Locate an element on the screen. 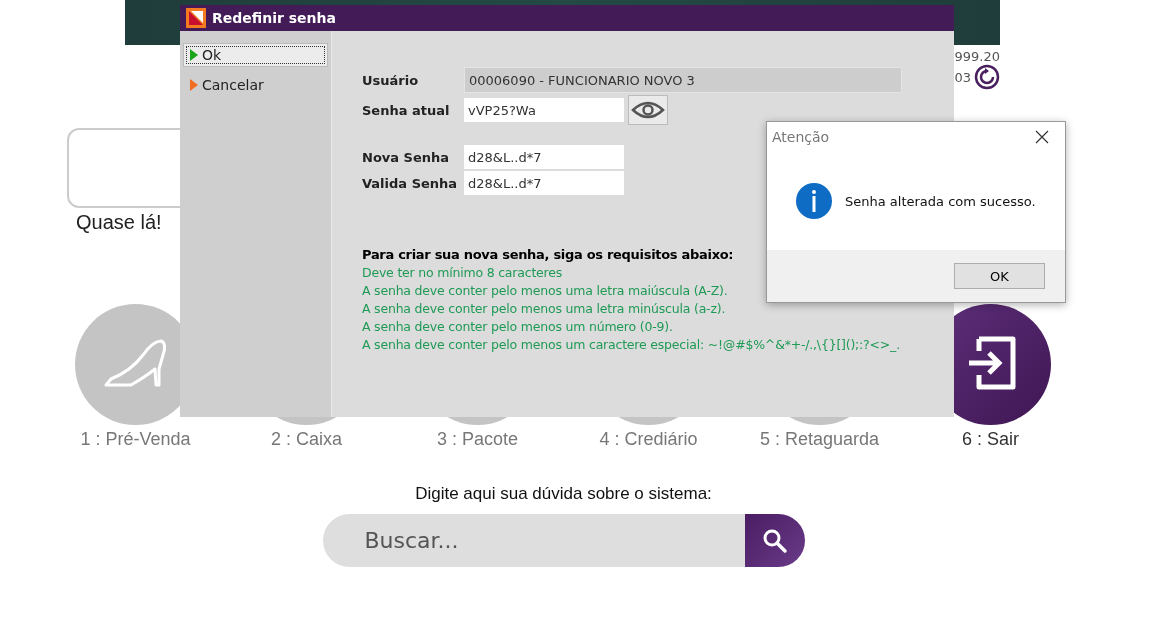 This screenshot has height=618, width=1167. version-text: 03 is located at coordinates (962, 77).